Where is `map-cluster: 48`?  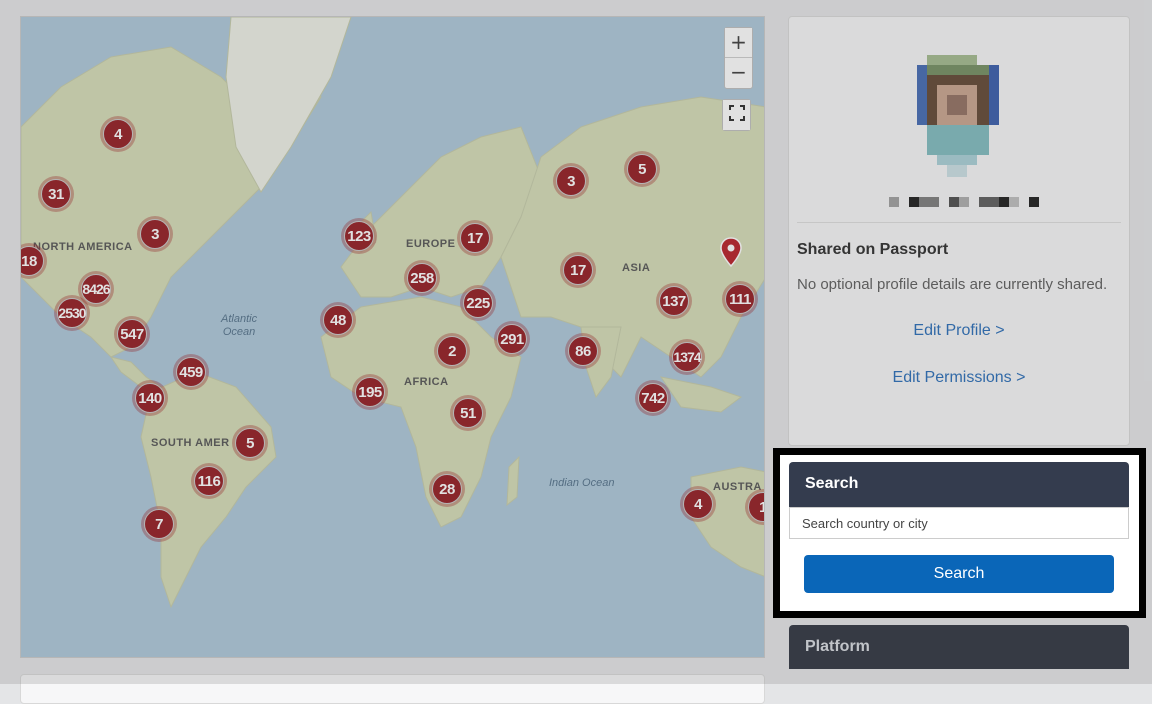
map-cluster: 48 is located at coordinates (338, 320).